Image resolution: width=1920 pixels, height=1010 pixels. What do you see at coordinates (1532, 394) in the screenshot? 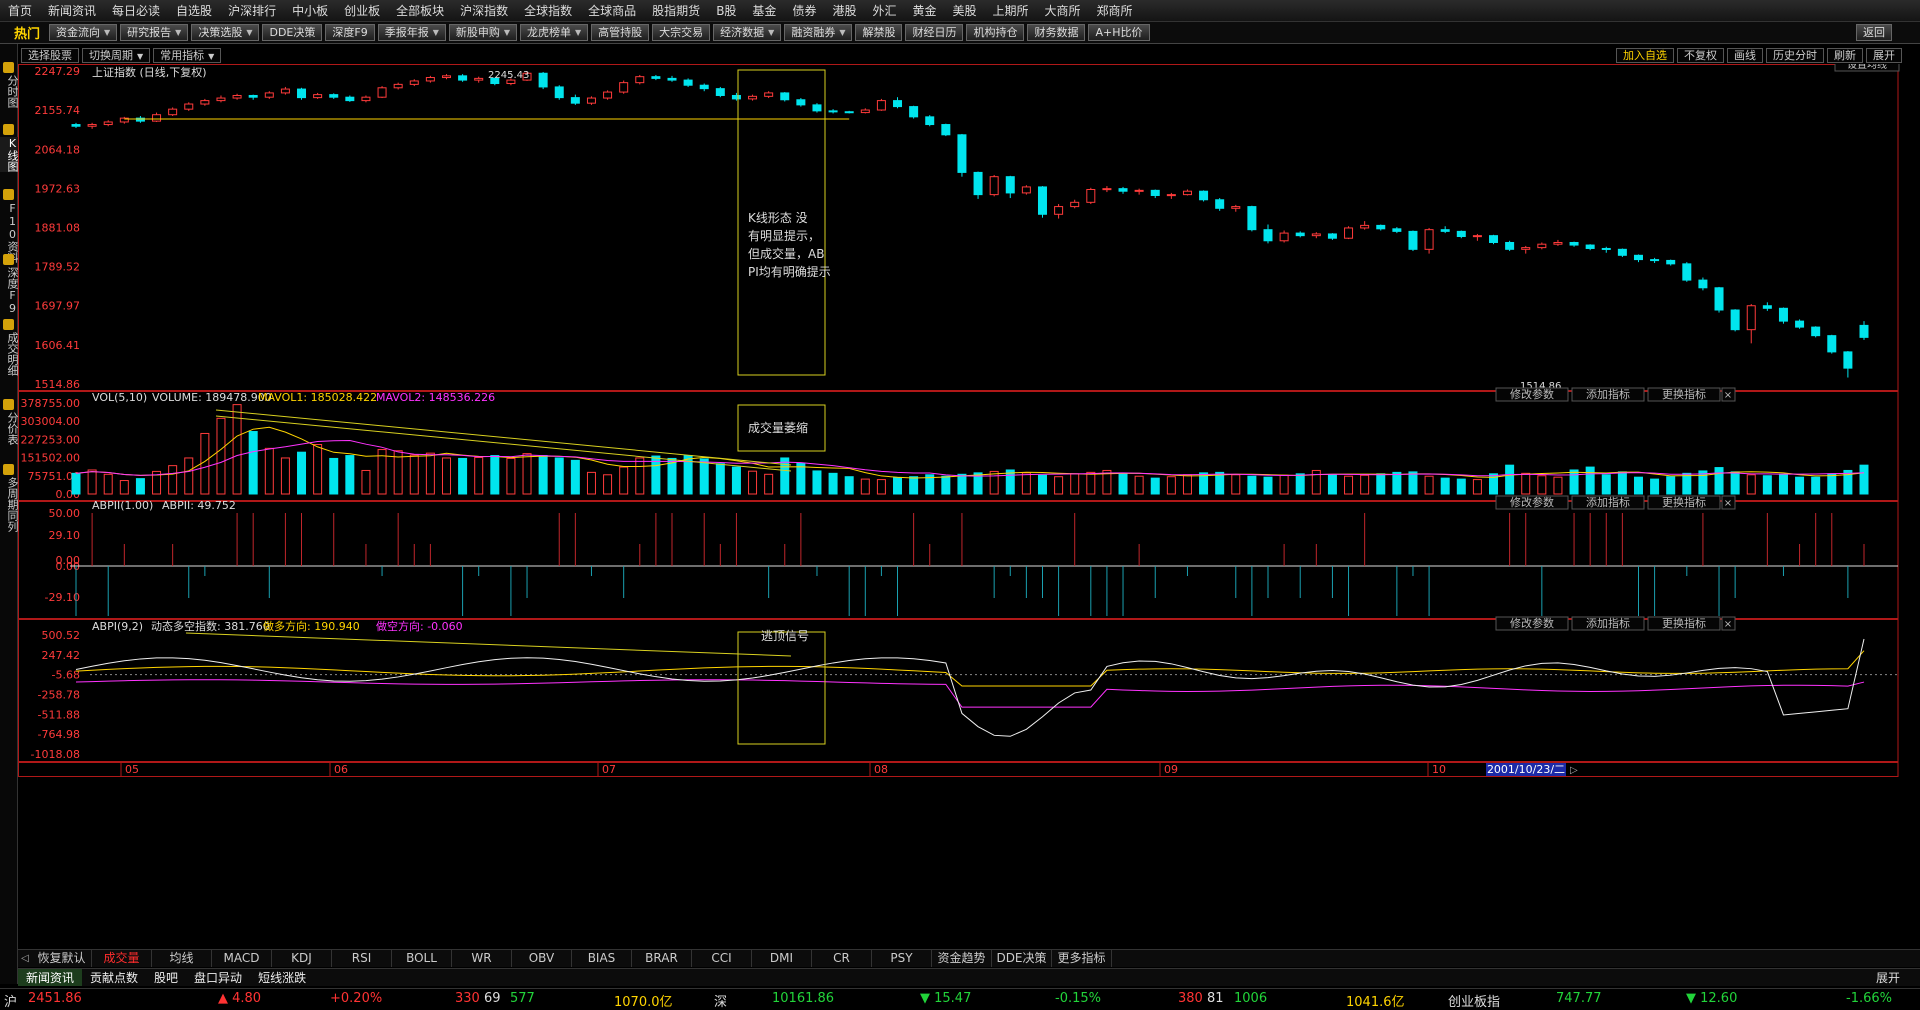
I see `vol-panel-button-0: 修改参数` at bounding box center [1532, 394].